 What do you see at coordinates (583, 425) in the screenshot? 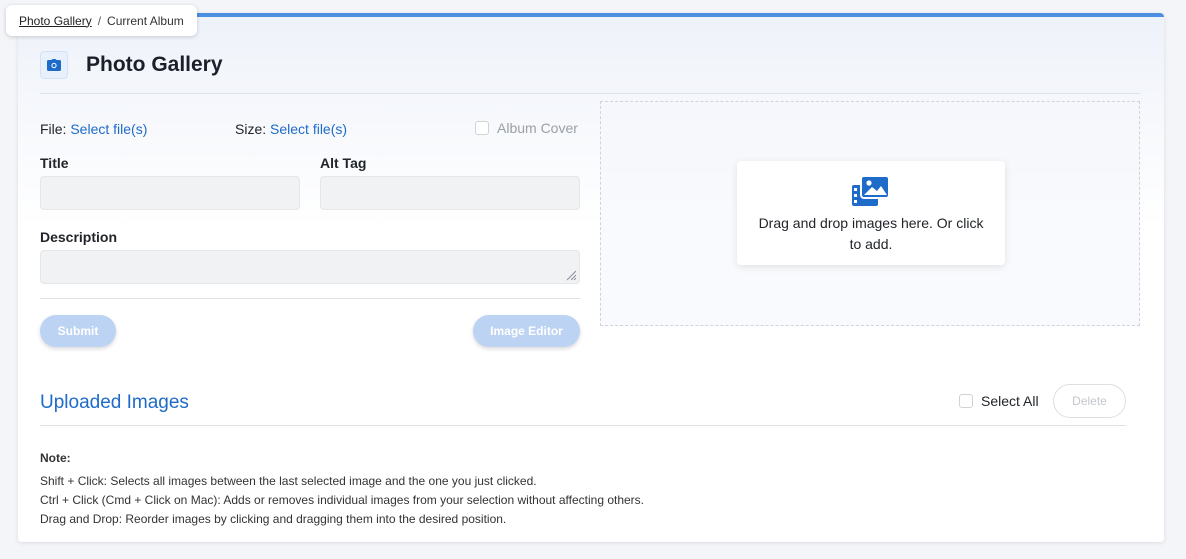
I see `uploaded-divider` at bounding box center [583, 425].